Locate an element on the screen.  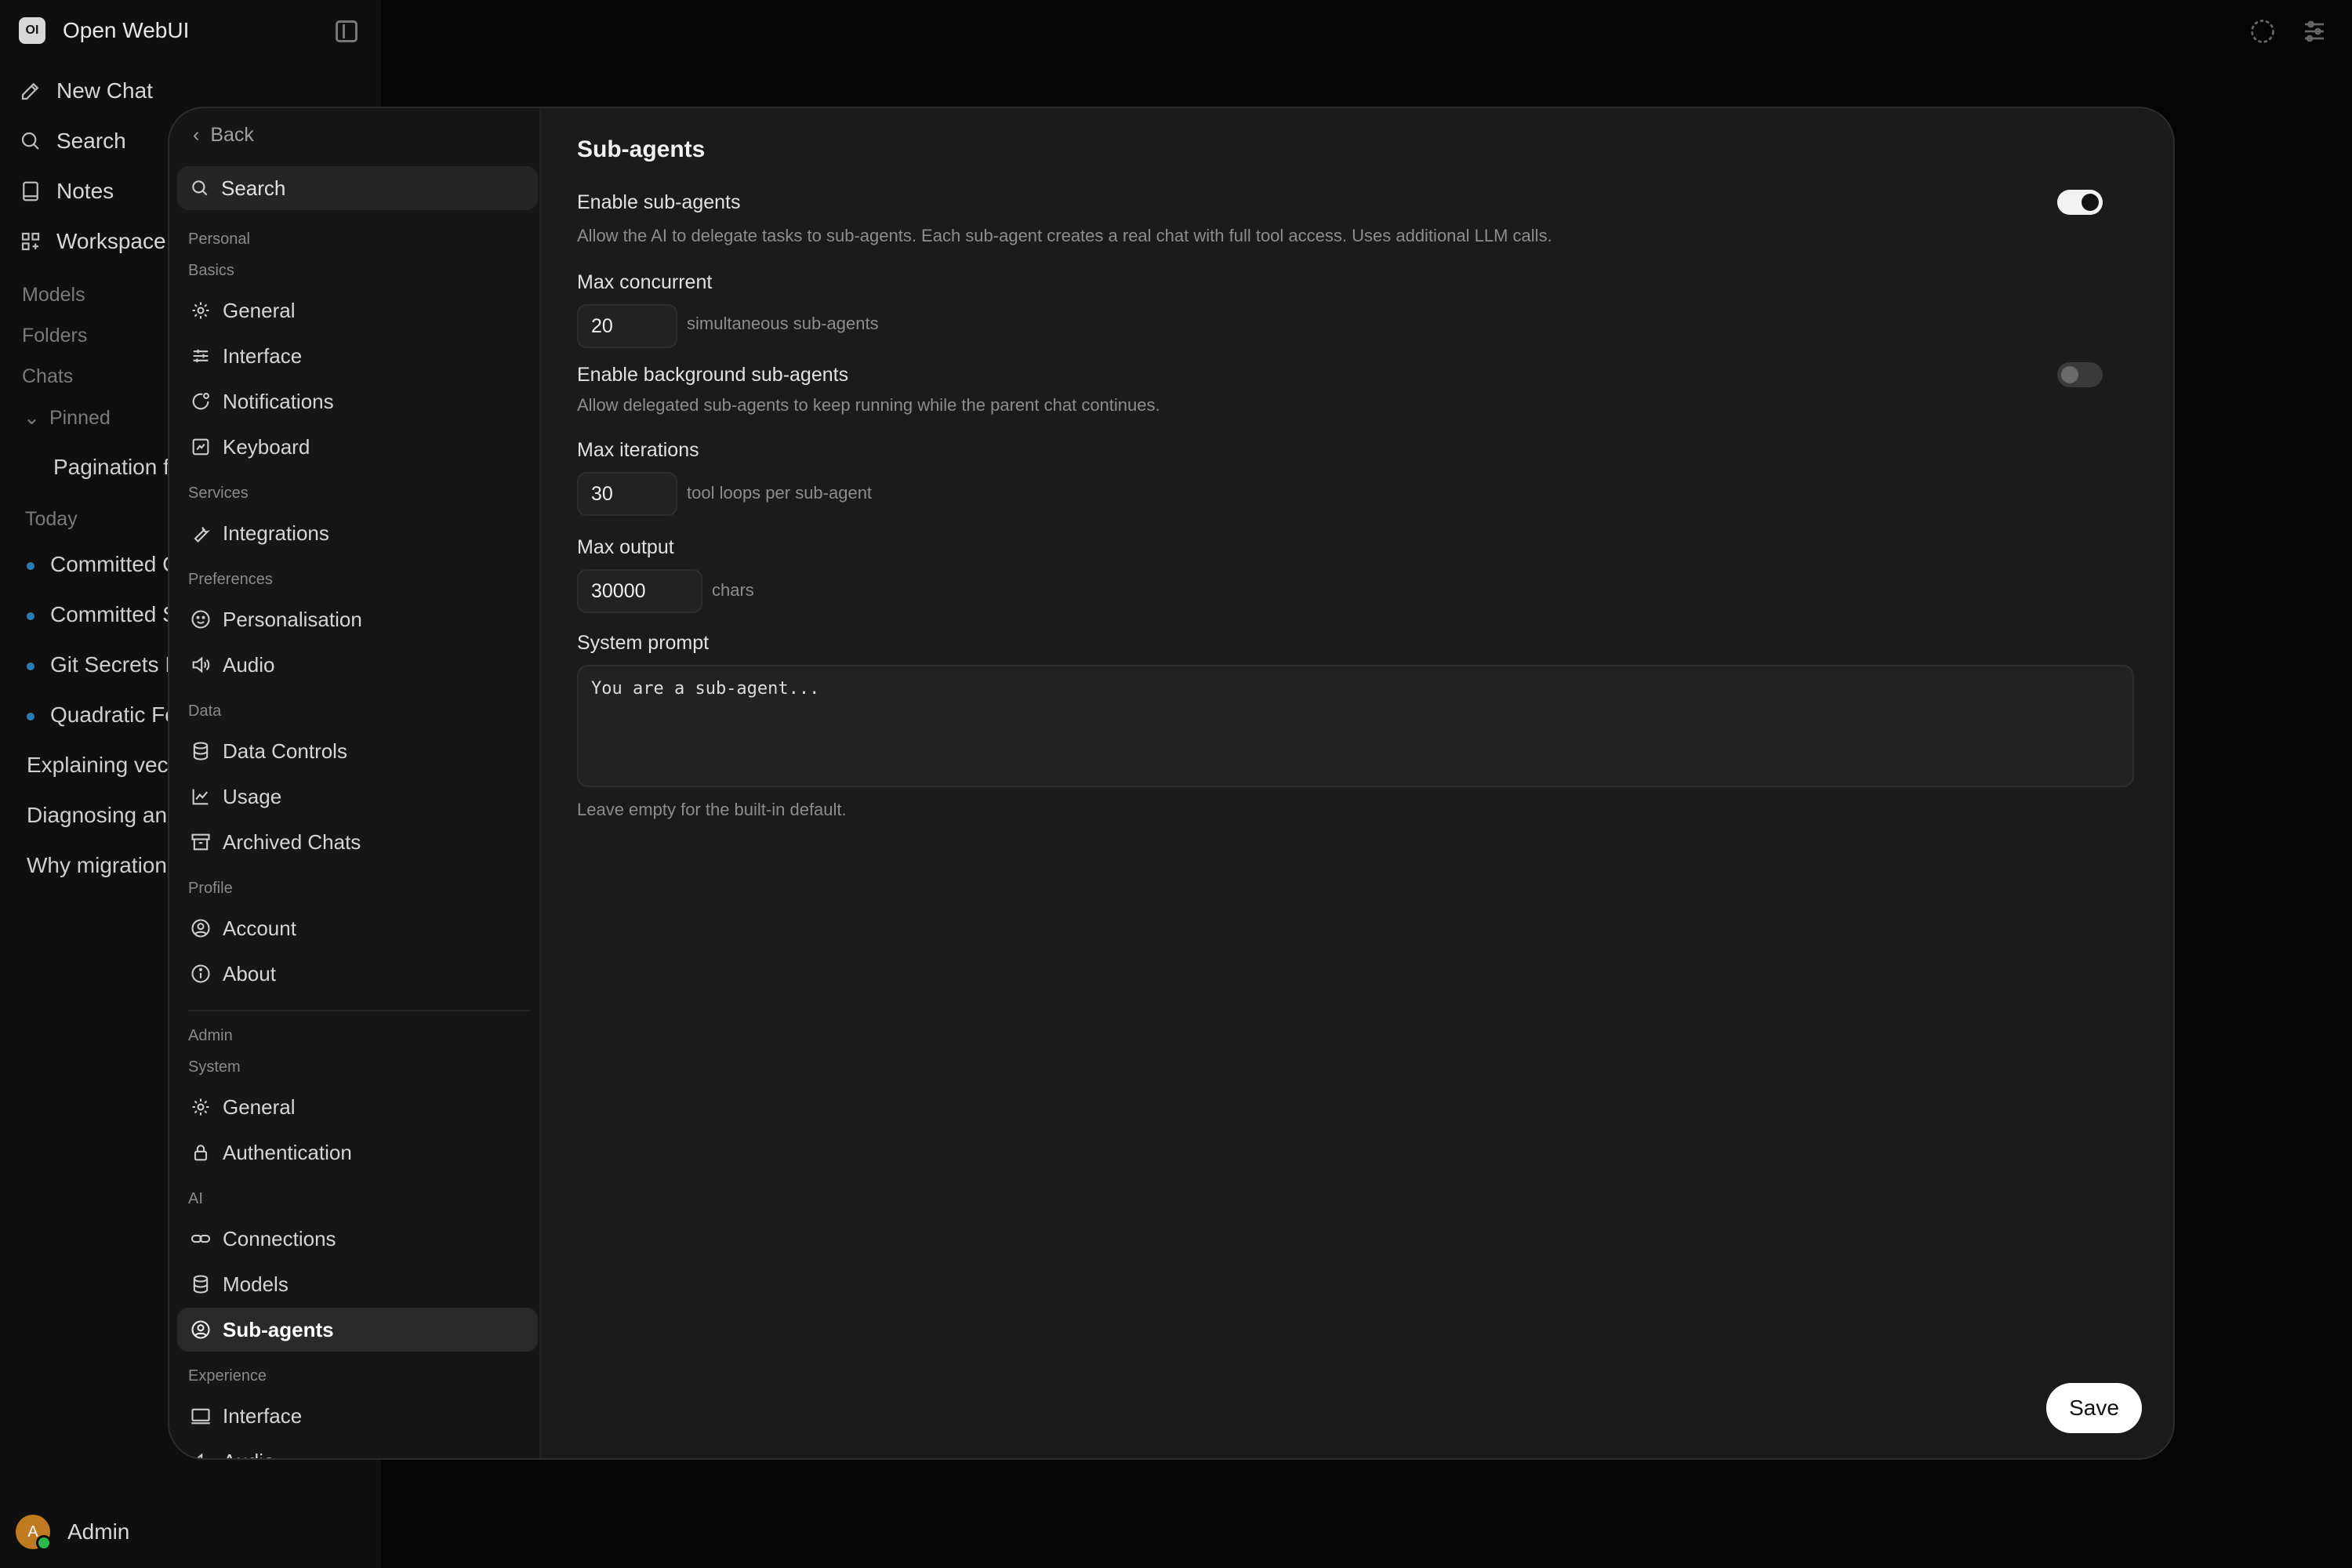
settings-item-usage: Usage is located at coordinates (357, 796).